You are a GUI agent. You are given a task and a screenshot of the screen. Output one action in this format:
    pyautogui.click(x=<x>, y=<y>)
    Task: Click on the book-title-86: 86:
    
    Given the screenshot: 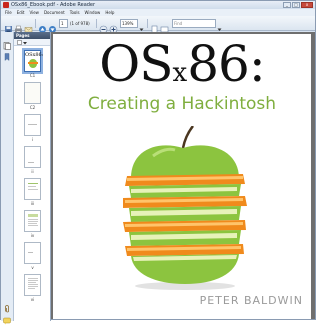 What is the action you would take?
    pyautogui.click(x=226, y=64)
    